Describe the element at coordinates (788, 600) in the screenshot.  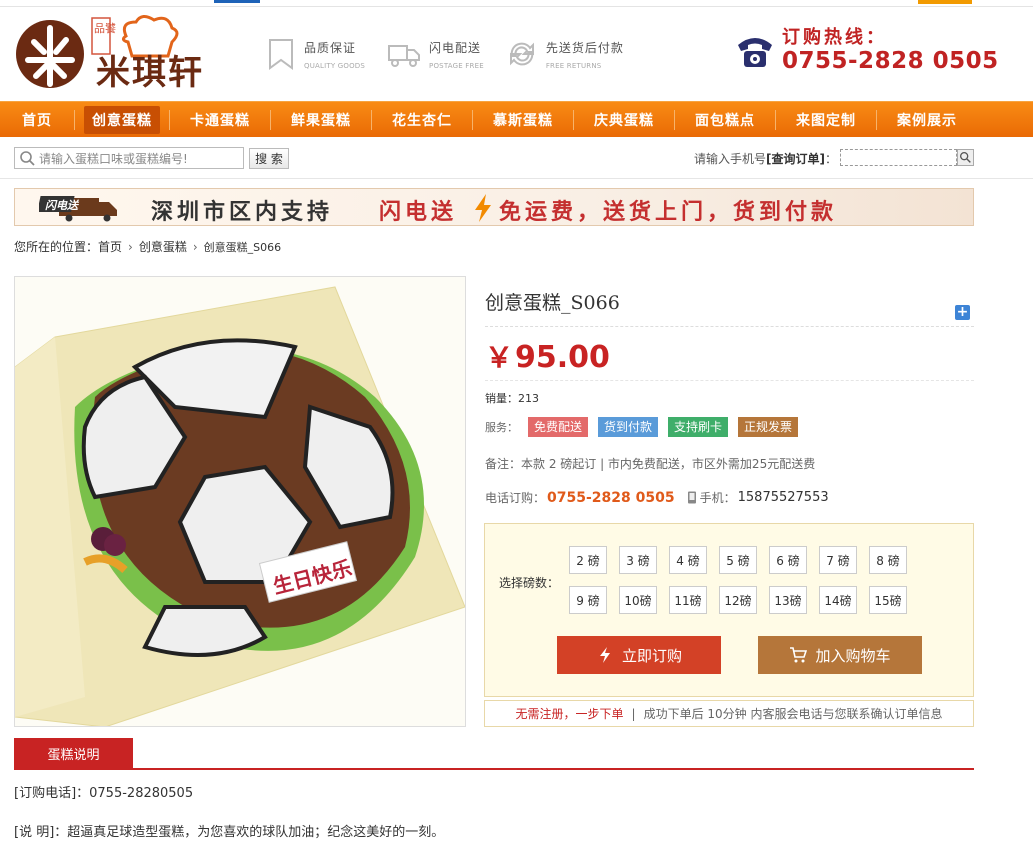
I see `weight-option: 13磅` at that location.